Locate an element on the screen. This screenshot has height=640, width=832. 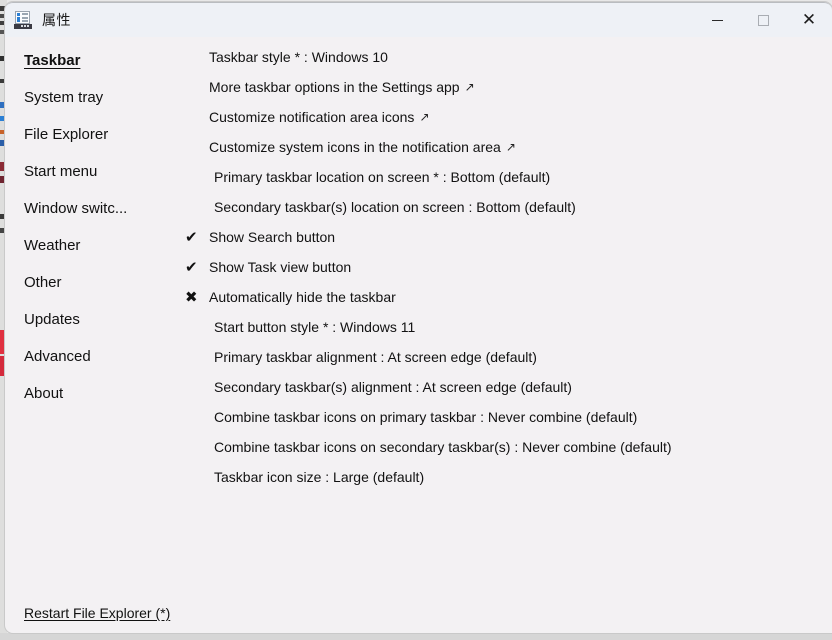
close-icon: ✕ is located at coordinates (809, 19).